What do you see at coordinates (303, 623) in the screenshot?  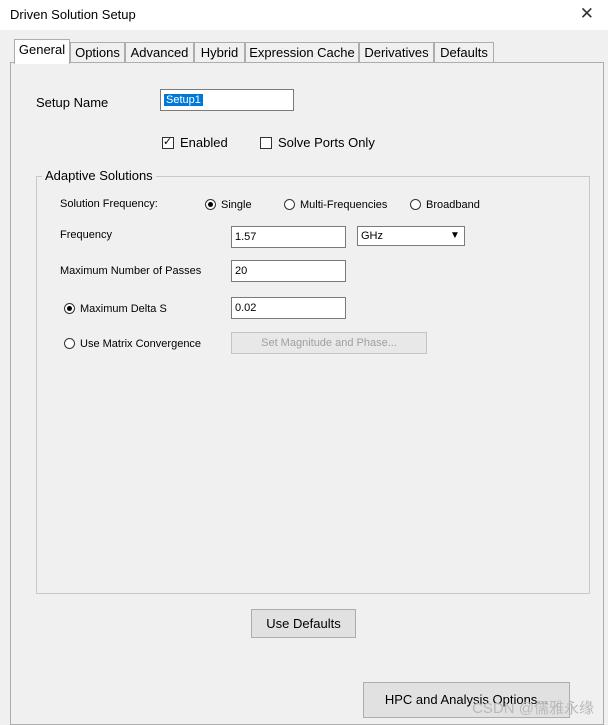 I see `use-defaults-button: Use Defaults` at bounding box center [303, 623].